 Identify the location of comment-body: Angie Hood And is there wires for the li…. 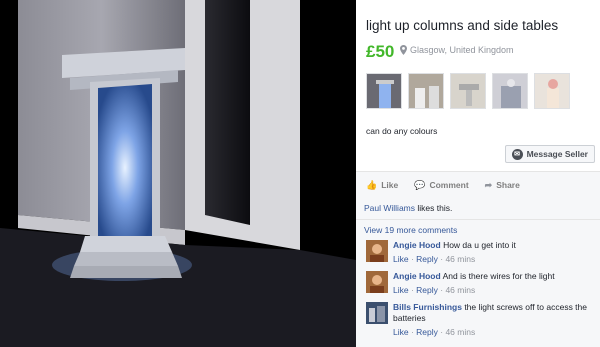
(474, 283).